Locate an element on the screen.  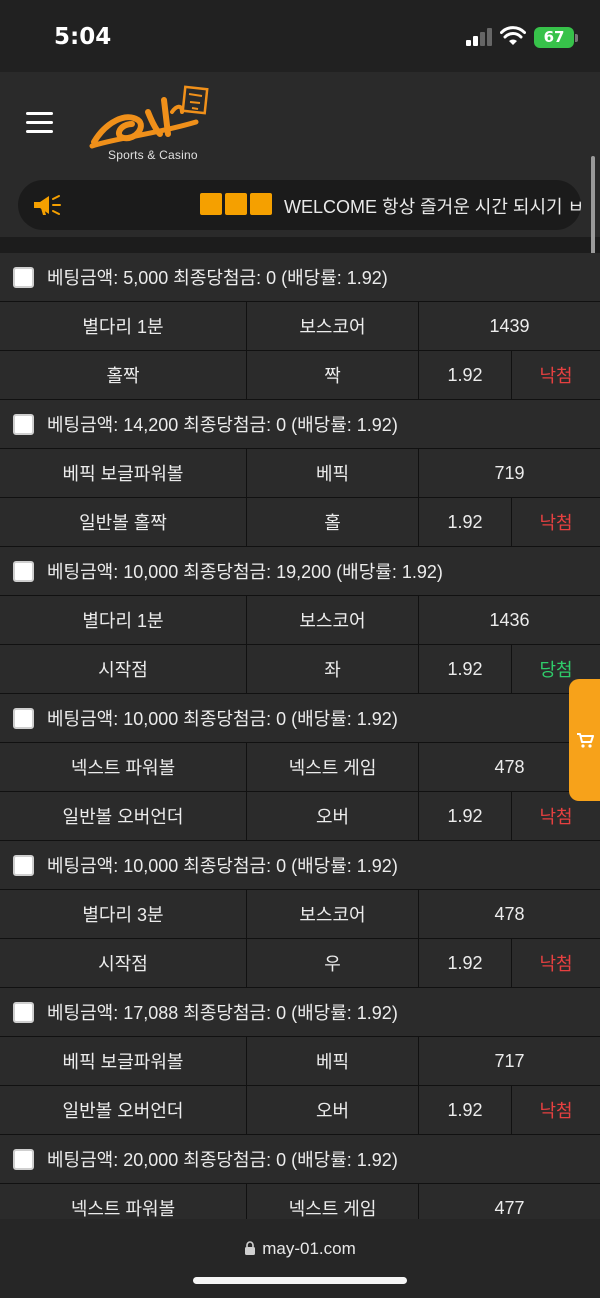
cart-icon is located at coordinates (585, 740).